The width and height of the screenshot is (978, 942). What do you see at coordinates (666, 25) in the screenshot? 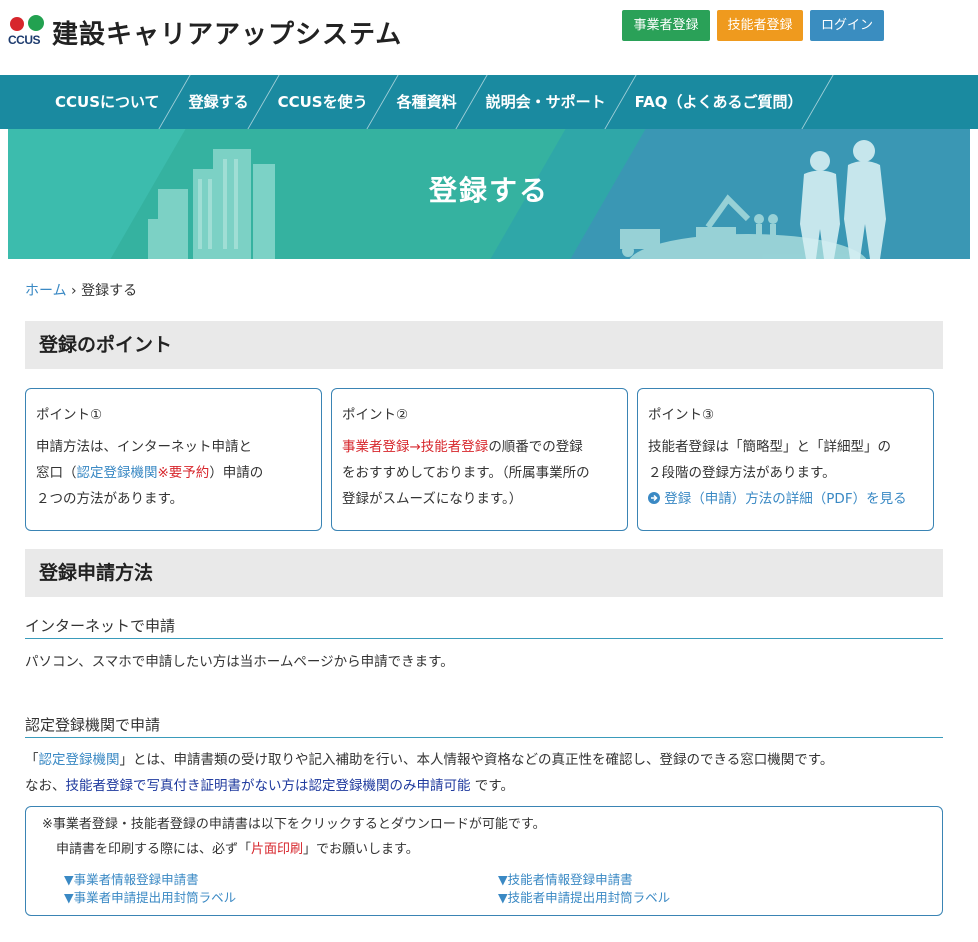
I see `business-register-button: 事業者登録` at bounding box center [666, 25].